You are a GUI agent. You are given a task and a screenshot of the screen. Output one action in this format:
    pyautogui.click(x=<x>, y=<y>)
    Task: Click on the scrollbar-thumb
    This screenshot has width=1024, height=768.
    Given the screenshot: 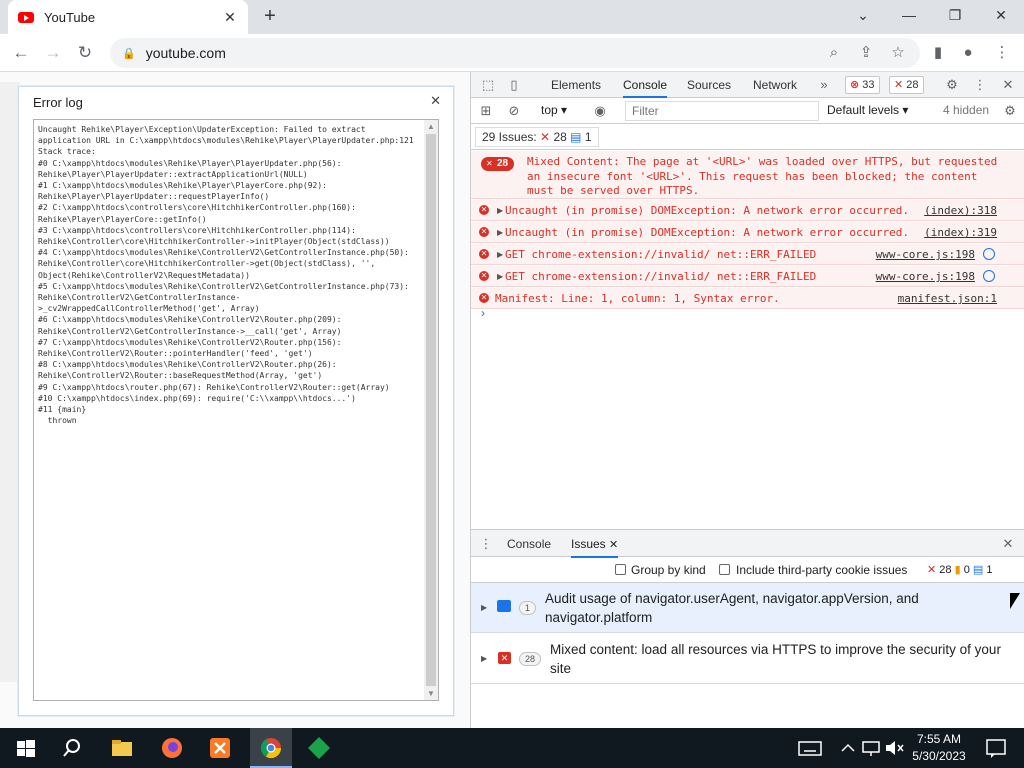 What is the action you would take?
    pyautogui.click(x=431, y=410)
    